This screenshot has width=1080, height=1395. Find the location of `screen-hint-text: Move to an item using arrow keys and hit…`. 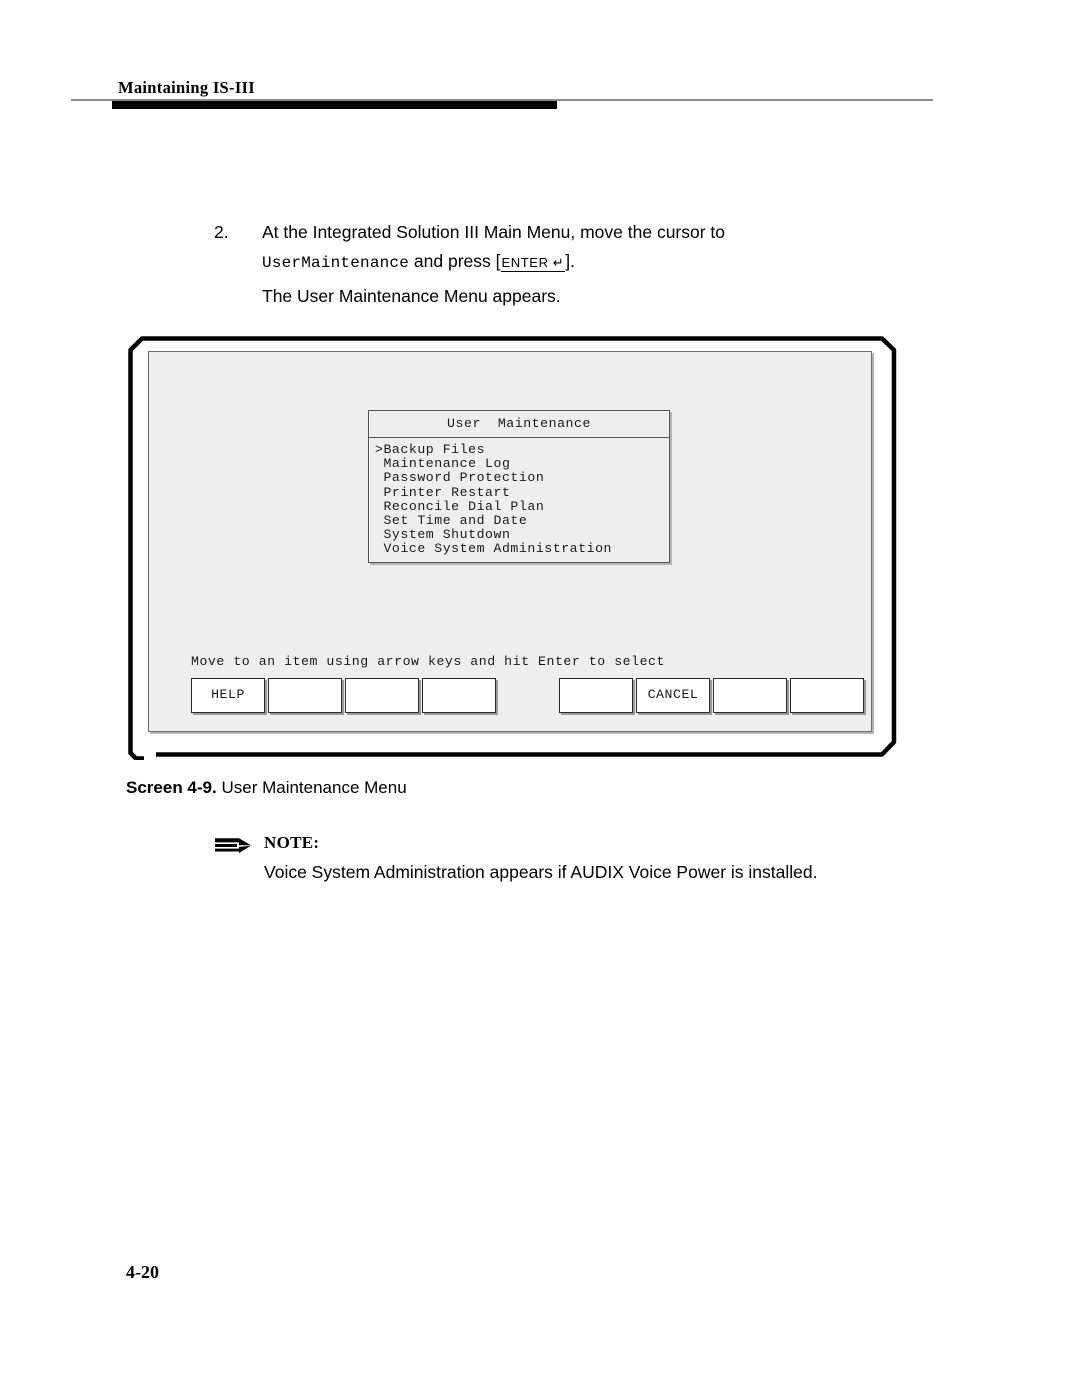

screen-hint-text: Move to an item using arrow keys and hit… is located at coordinates (428, 661).